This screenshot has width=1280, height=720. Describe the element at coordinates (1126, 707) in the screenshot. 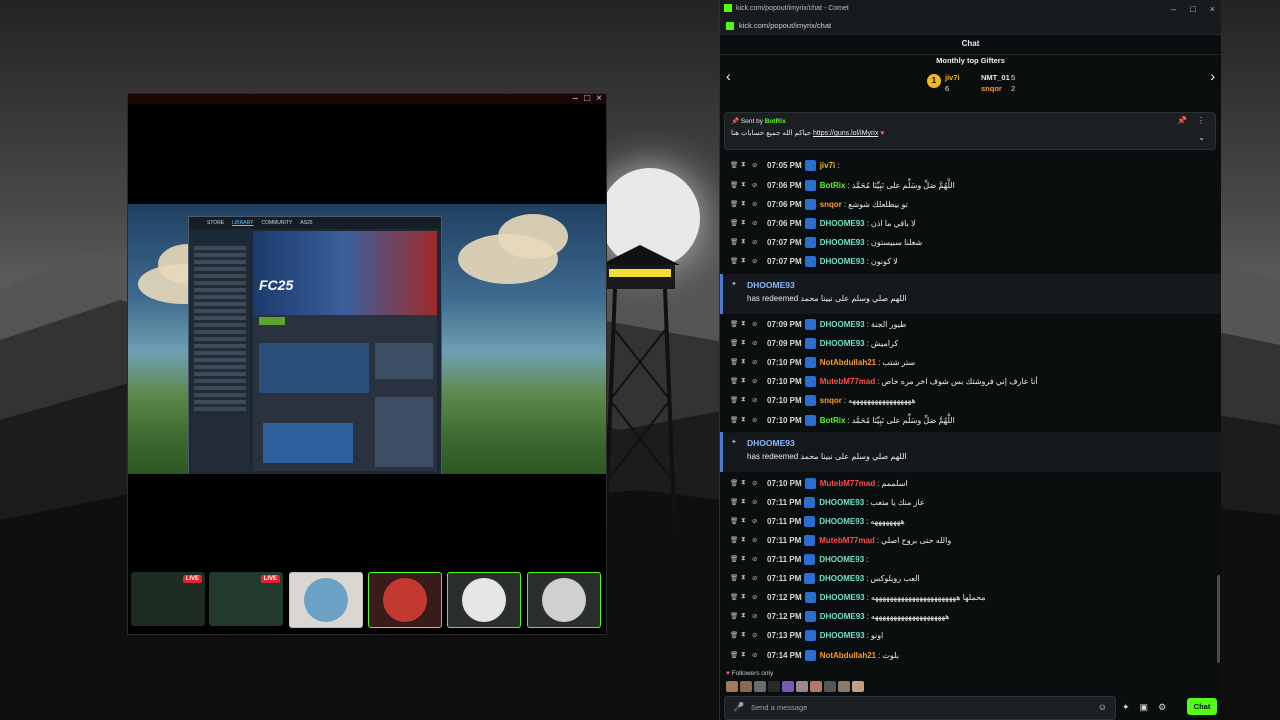

I see `community-icon: ✦` at that location.